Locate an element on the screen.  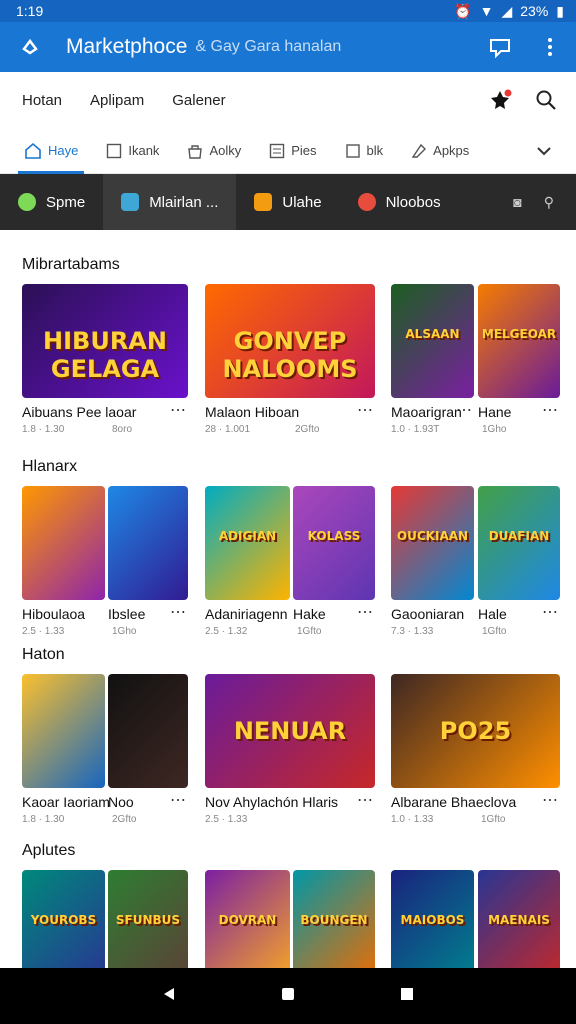
app-thumbnail: KOLASS is located at coordinates (334, 543).